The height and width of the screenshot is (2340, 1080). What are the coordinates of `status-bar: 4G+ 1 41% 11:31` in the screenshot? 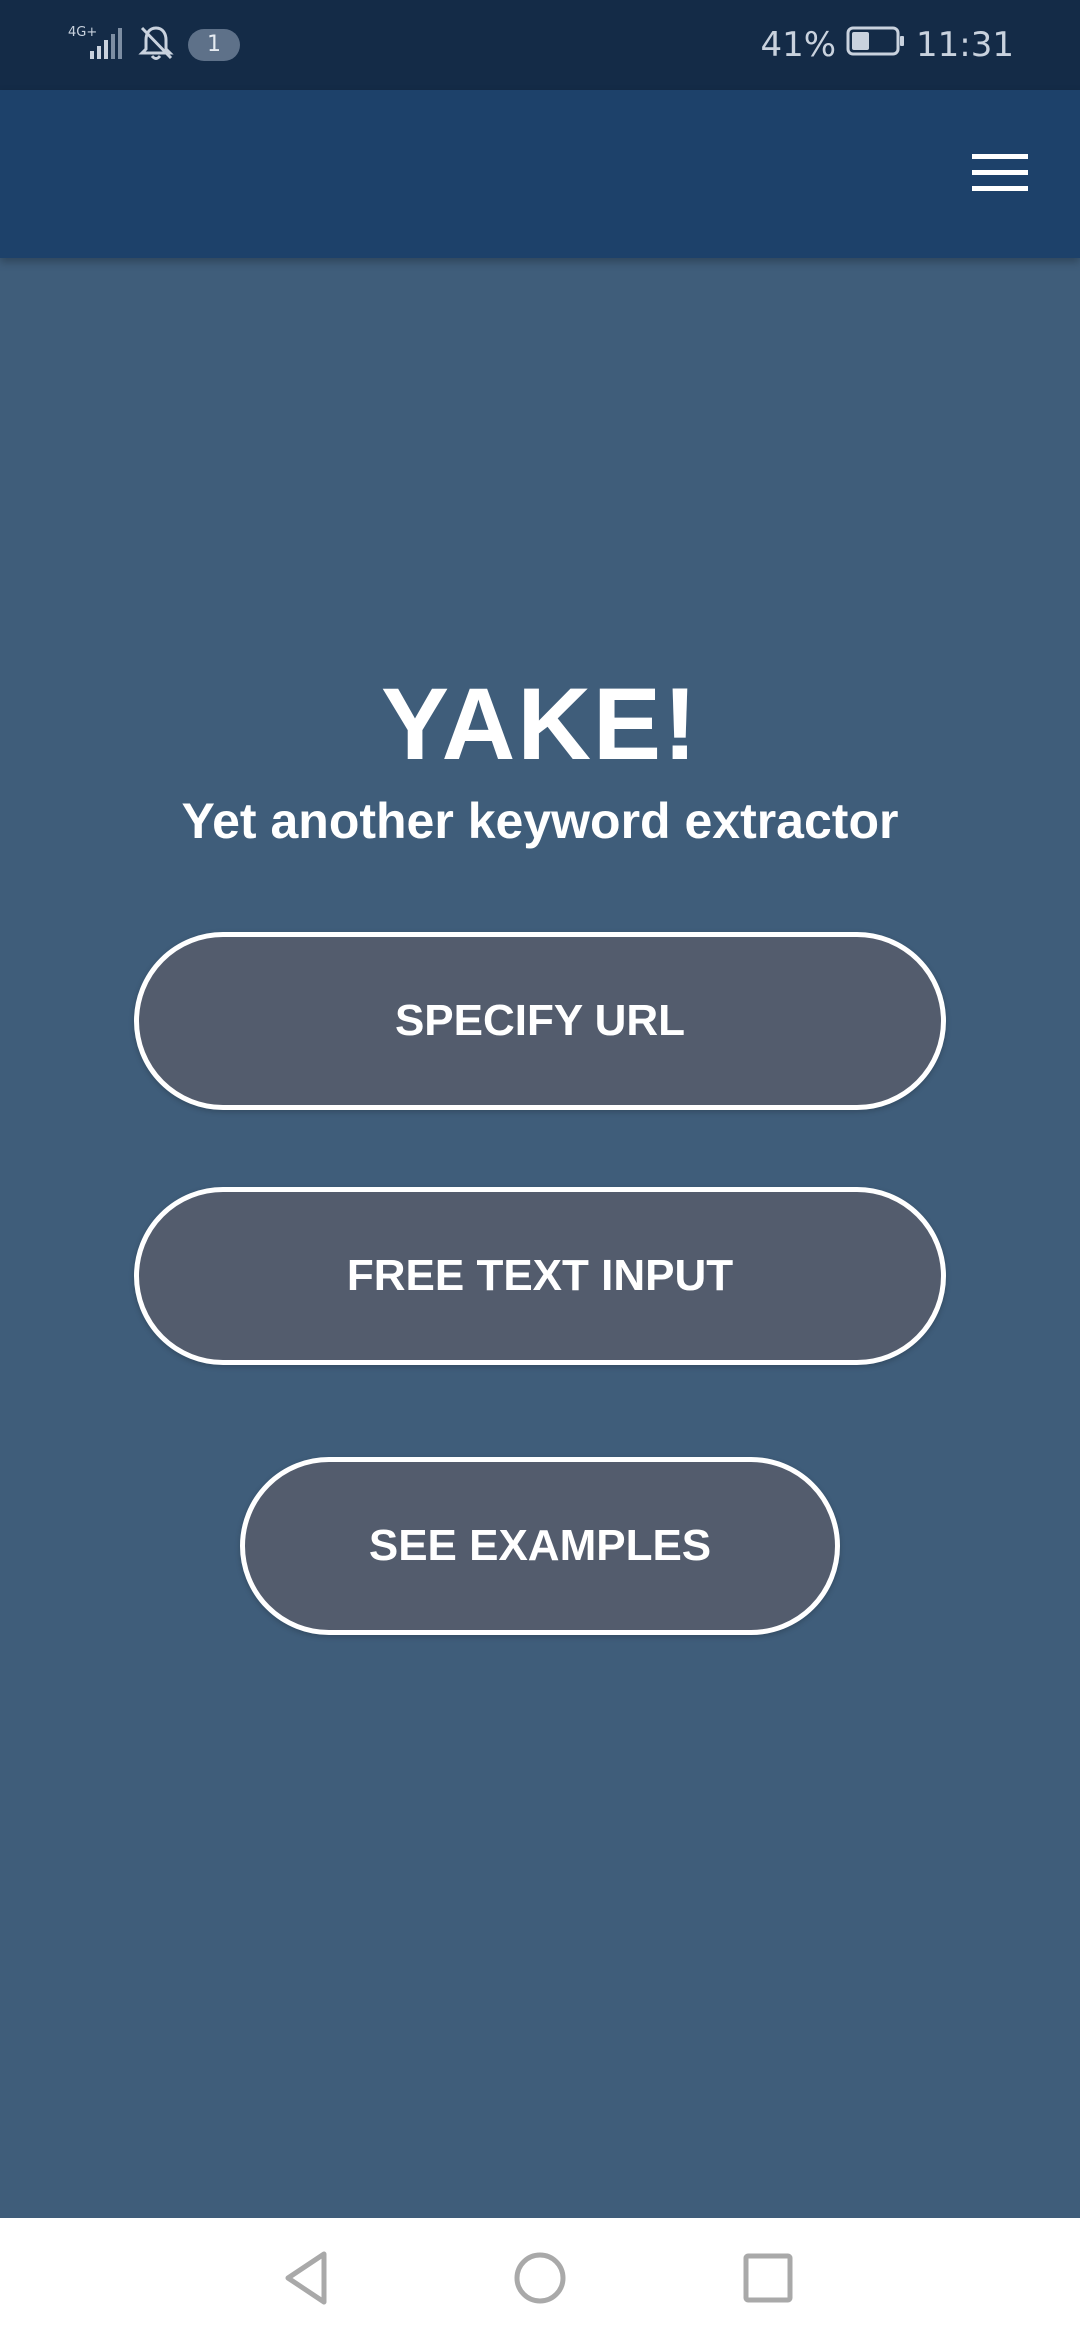 It's located at (540, 45).